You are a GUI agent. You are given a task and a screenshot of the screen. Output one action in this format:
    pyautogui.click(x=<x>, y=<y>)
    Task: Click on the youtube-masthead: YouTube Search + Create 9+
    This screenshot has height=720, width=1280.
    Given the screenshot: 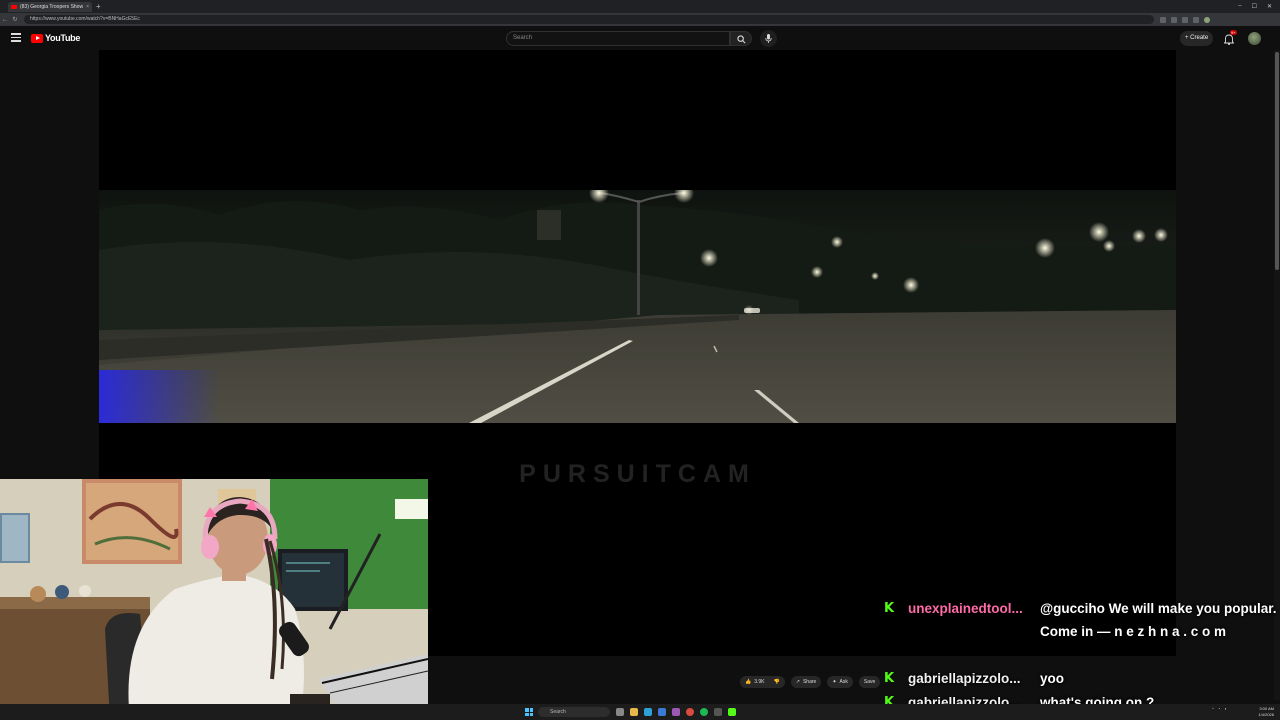 What is the action you would take?
    pyautogui.click(x=640, y=38)
    